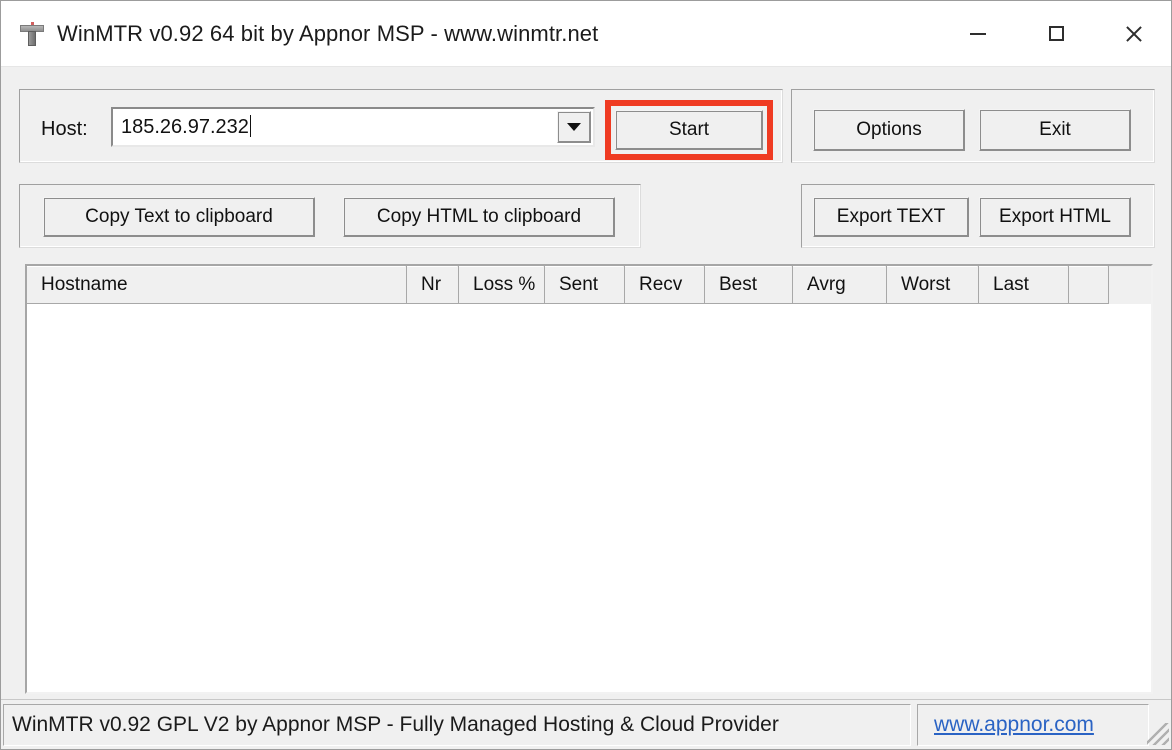  I want to click on appnor-link: www.appnor.com, so click(1006, 725).